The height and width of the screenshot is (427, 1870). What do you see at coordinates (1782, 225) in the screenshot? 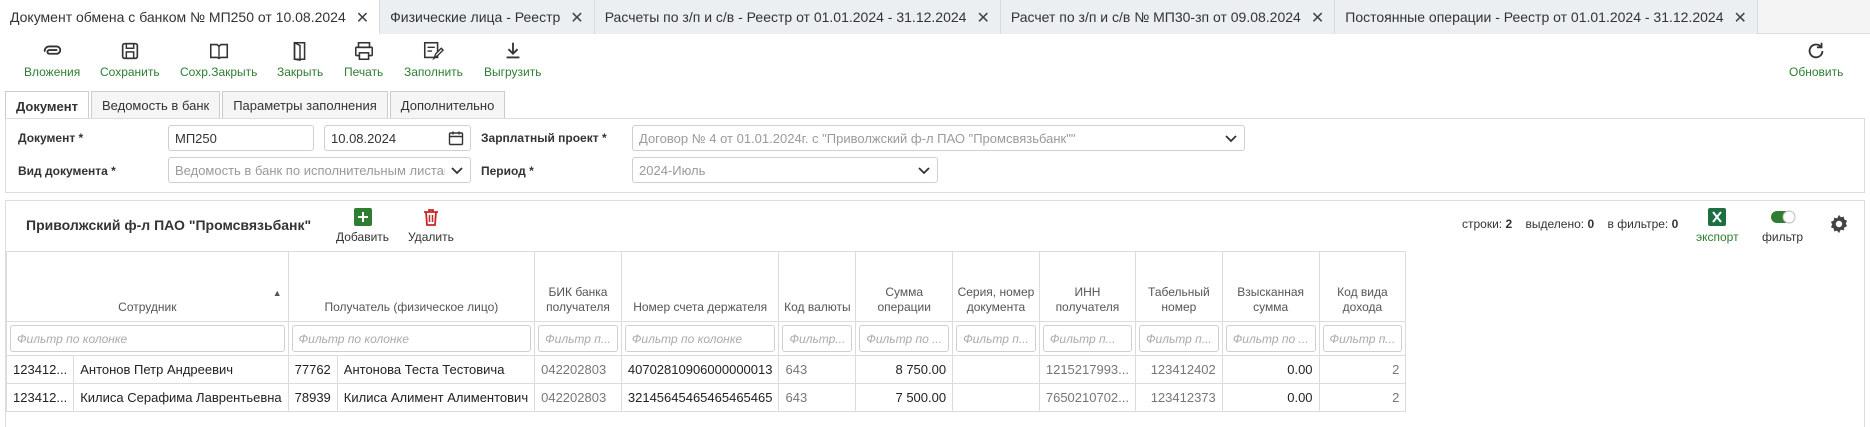
I see `filter-toggle: фильтр` at bounding box center [1782, 225].